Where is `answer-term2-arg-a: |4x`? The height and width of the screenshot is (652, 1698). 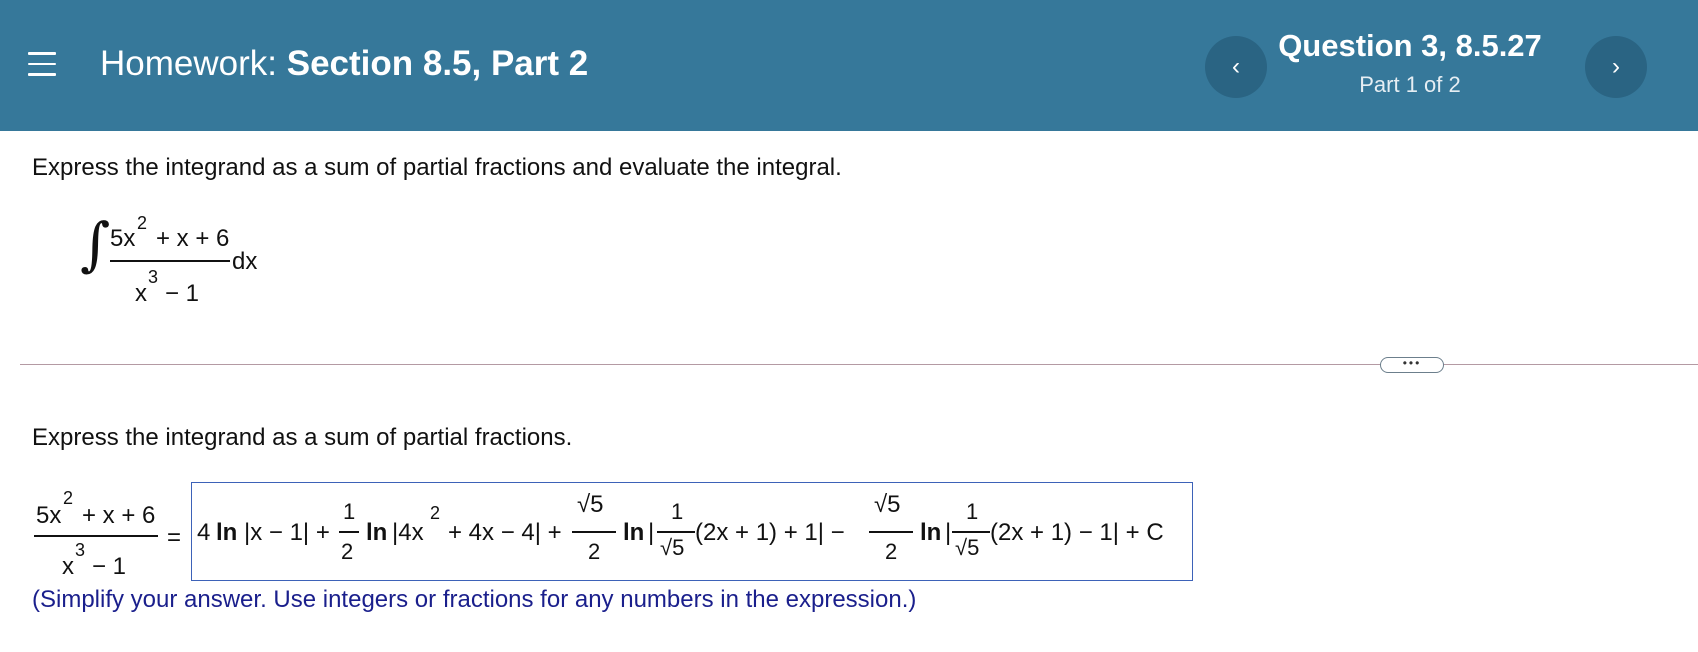 answer-term2-arg-a: |4x is located at coordinates (408, 532).